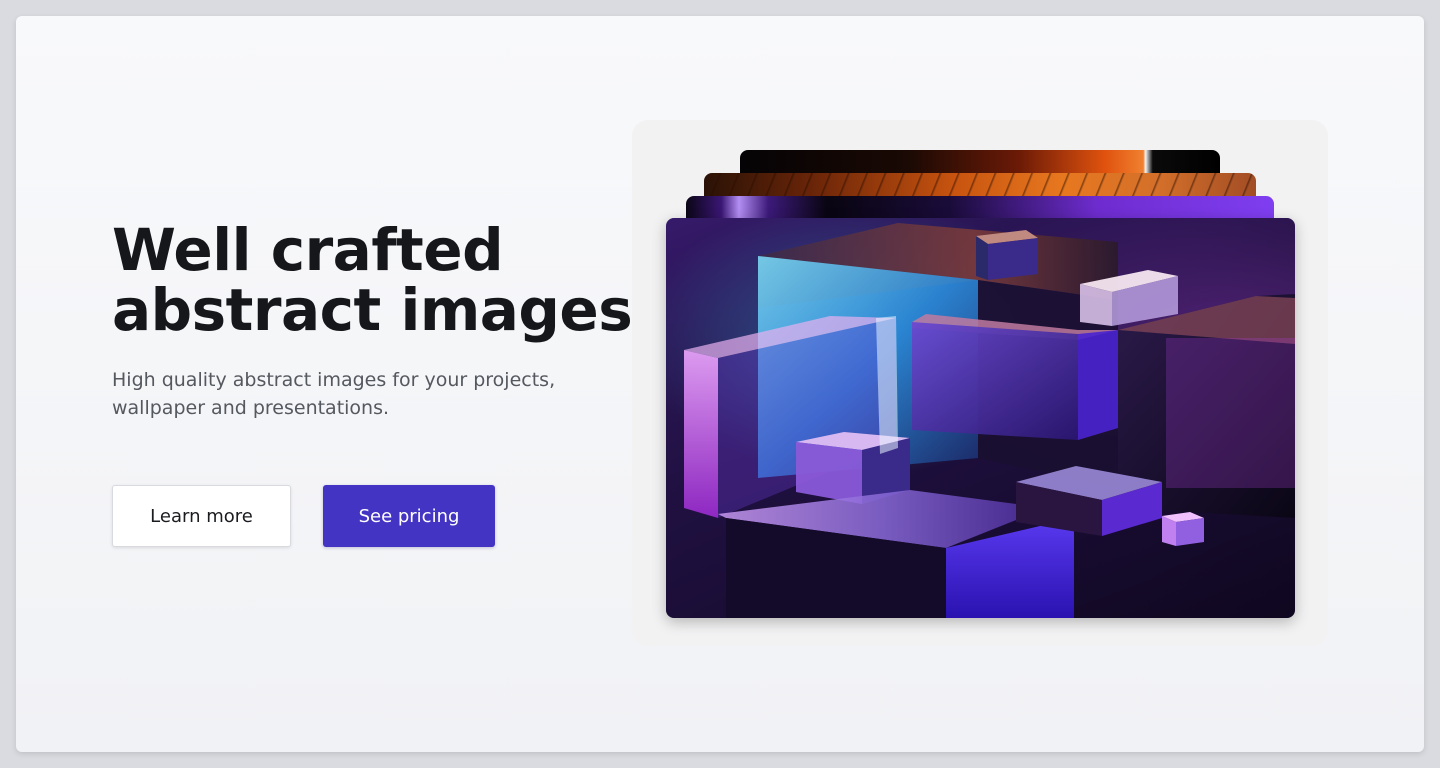 This screenshot has height=768, width=1440. What do you see at coordinates (251, 408) in the screenshot?
I see `hero-subtitle-line-2: wallpaper and presentations.` at bounding box center [251, 408].